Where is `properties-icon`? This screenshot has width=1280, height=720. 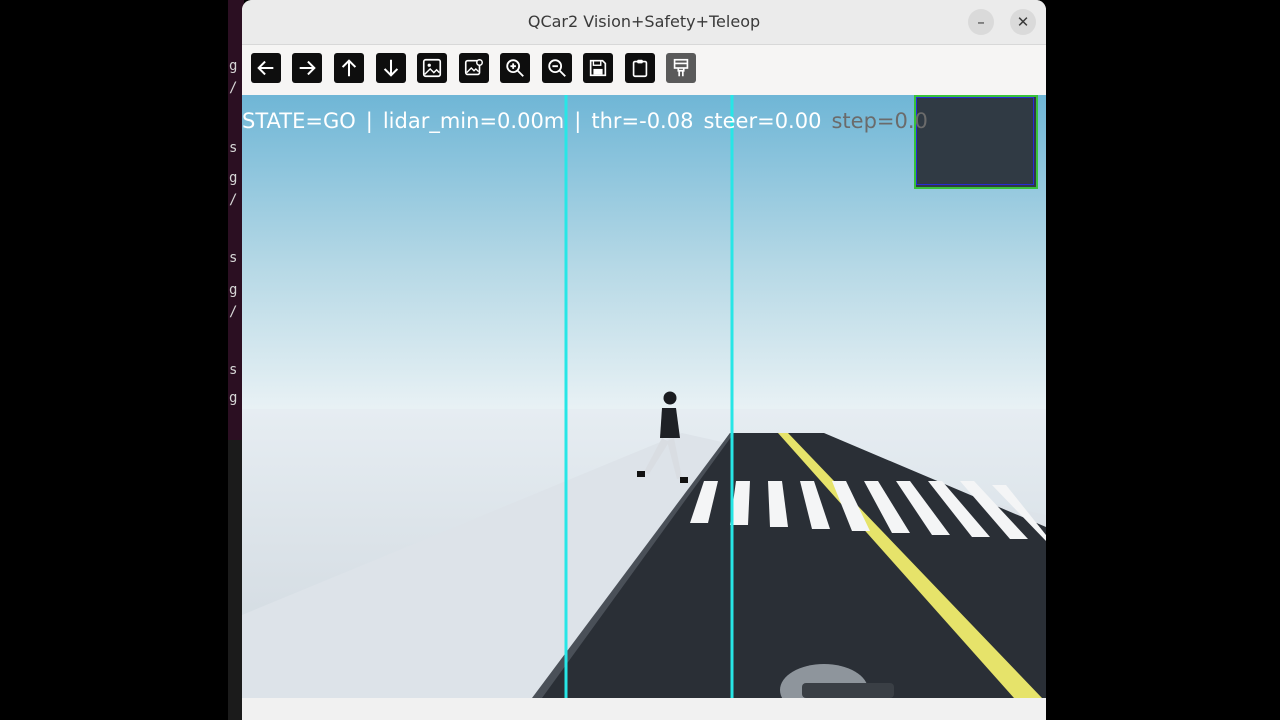
properties-icon is located at coordinates (681, 67).